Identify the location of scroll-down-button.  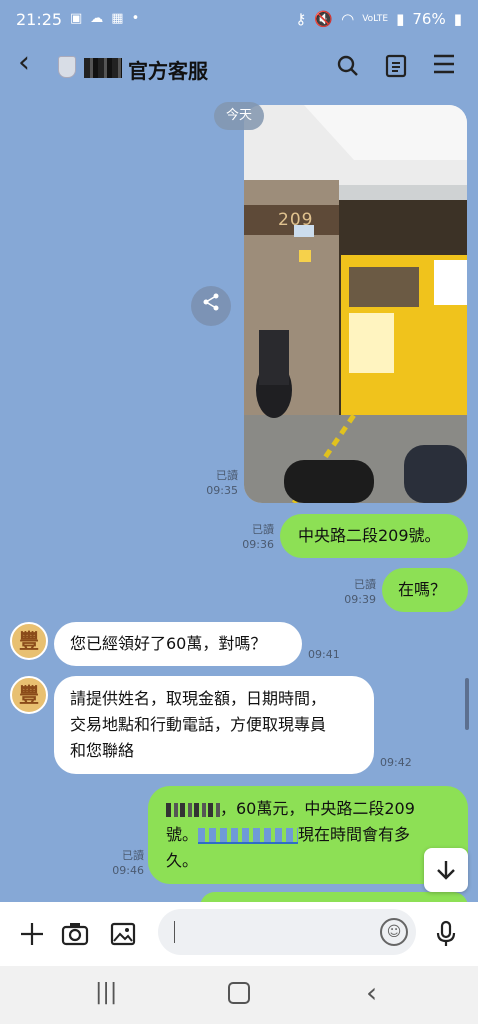
(446, 870).